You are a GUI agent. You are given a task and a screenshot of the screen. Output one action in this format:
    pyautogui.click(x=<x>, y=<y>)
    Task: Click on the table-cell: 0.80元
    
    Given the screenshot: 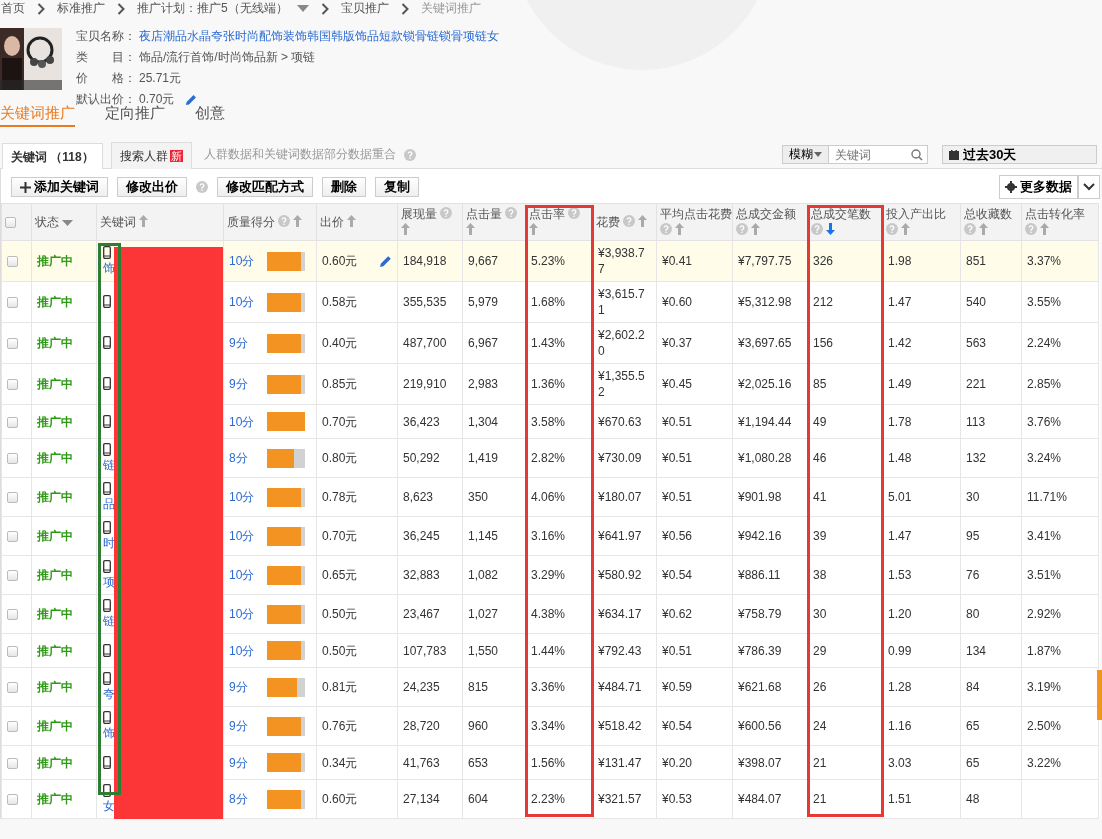 What is the action you would take?
    pyautogui.click(x=340, y=458)
    